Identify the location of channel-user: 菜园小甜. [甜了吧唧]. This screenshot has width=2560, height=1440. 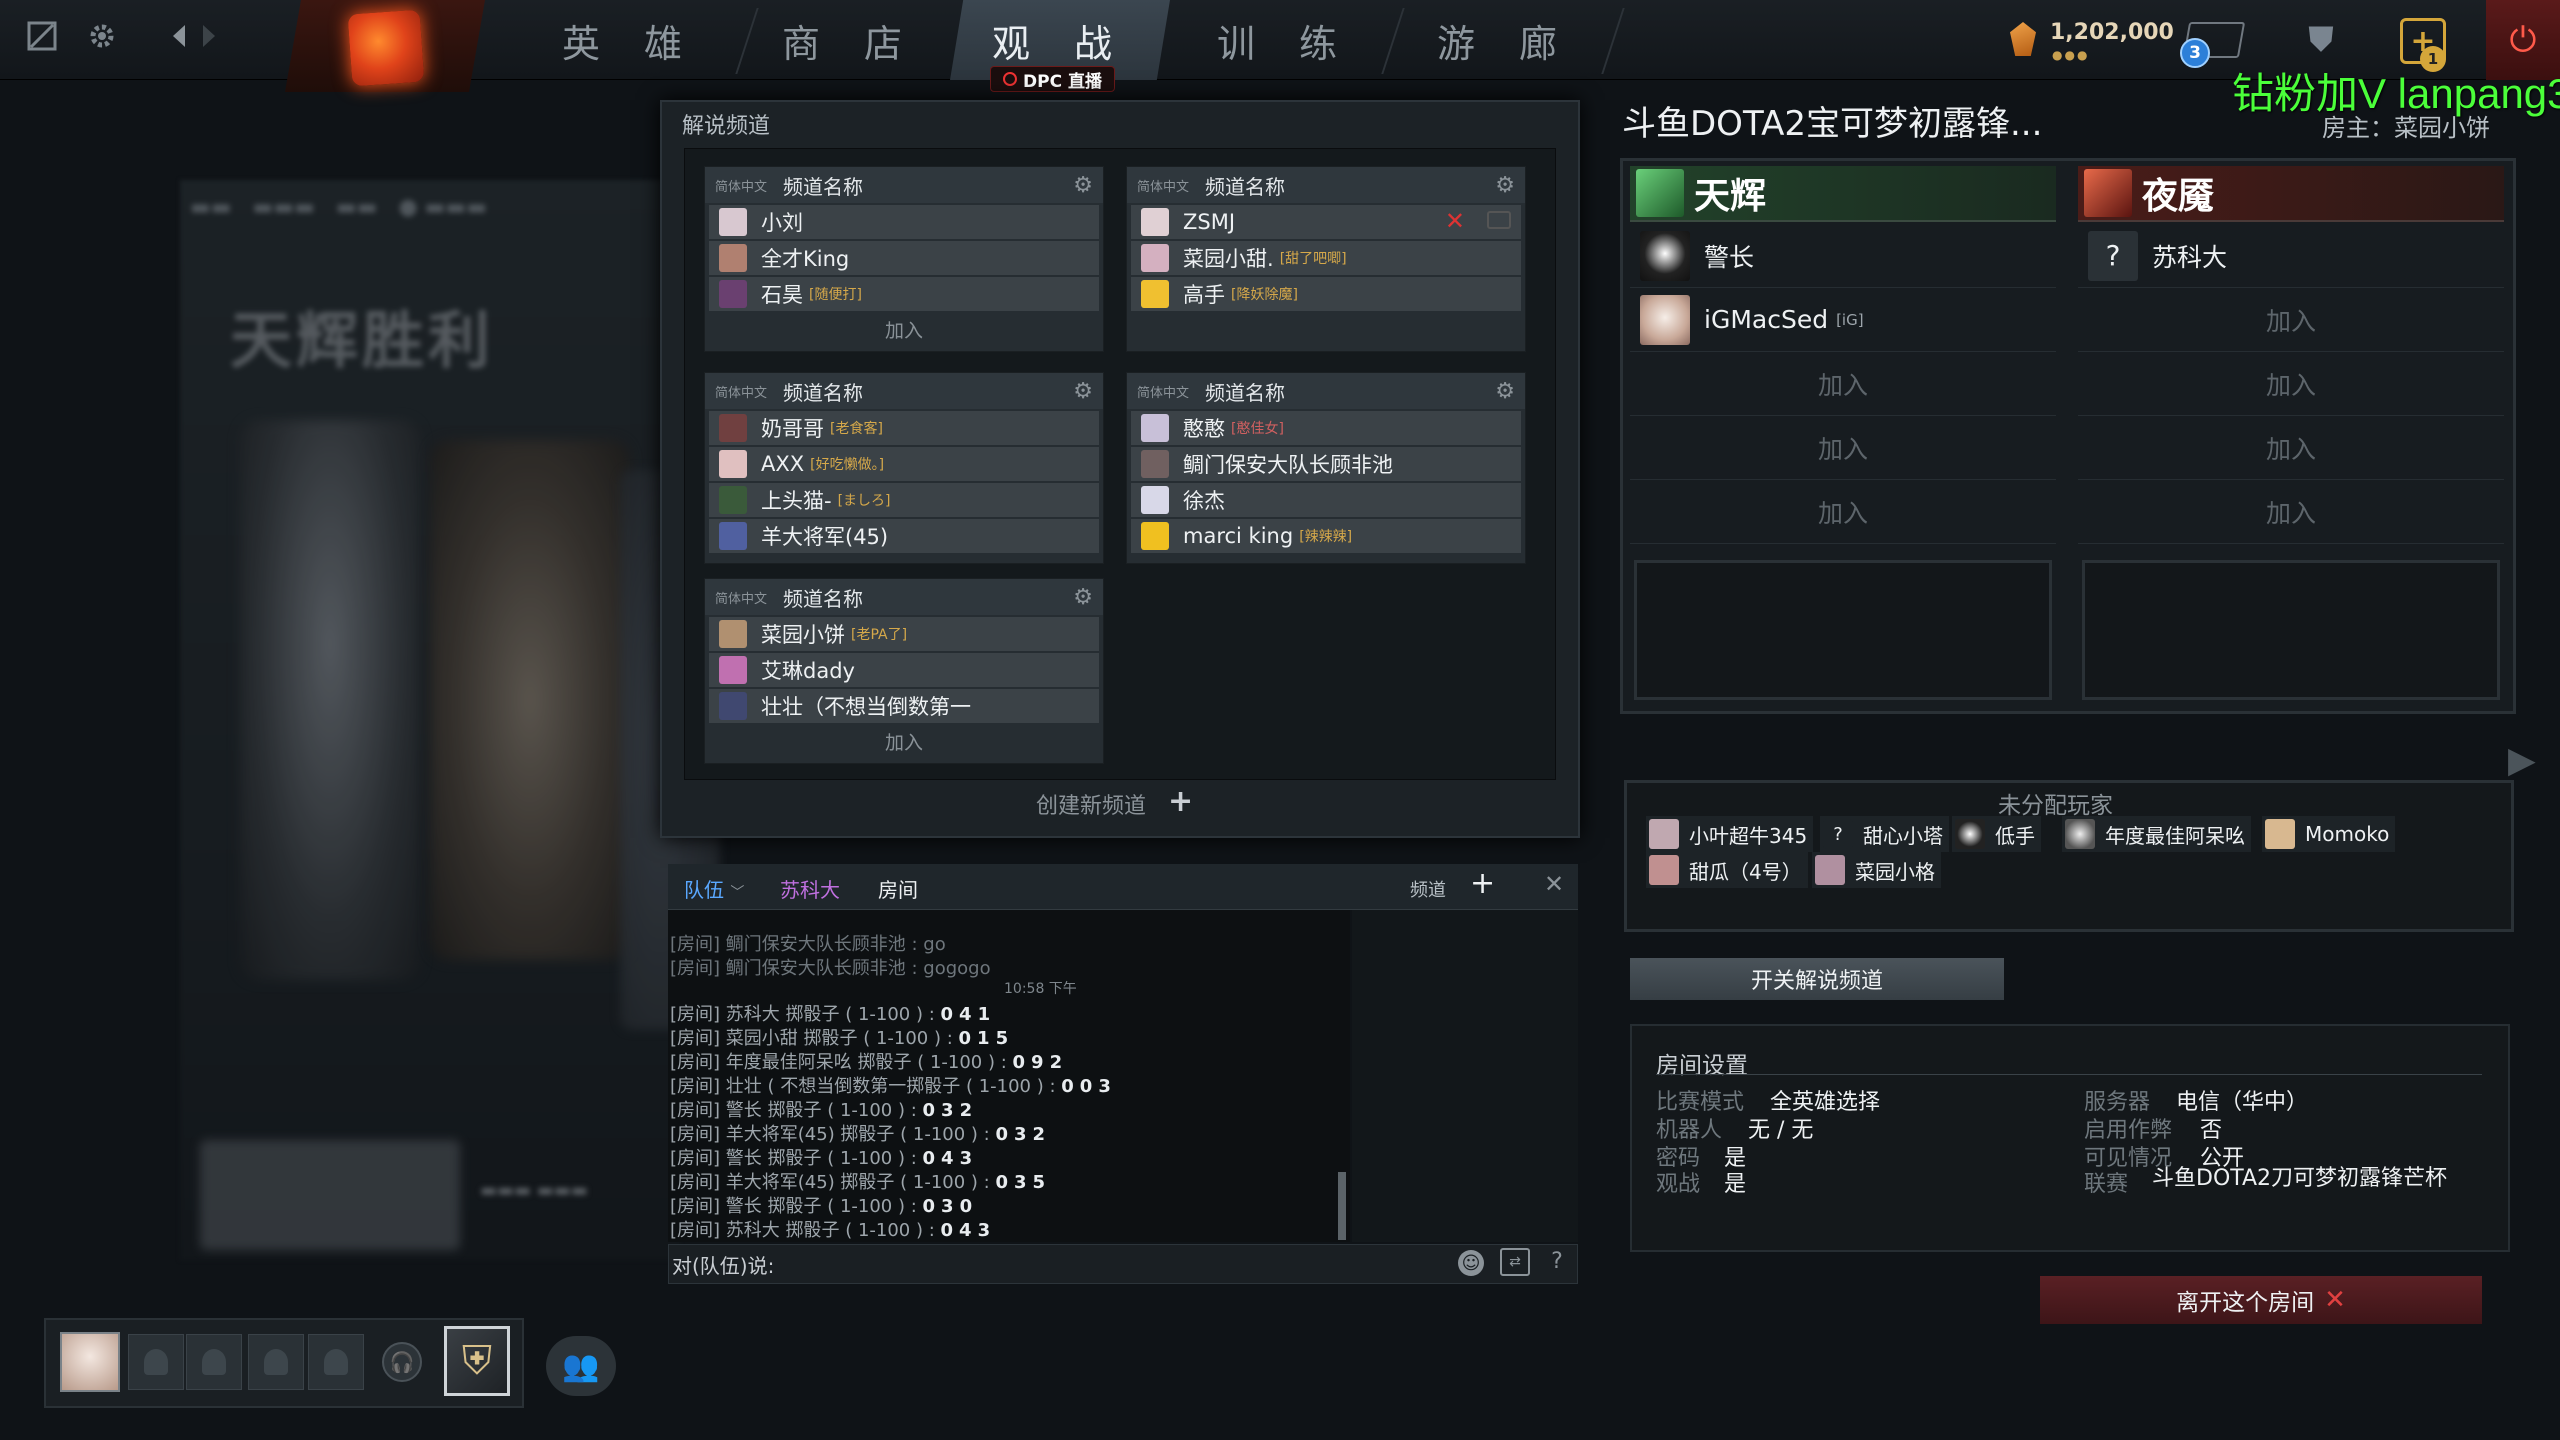
(1326, 258).